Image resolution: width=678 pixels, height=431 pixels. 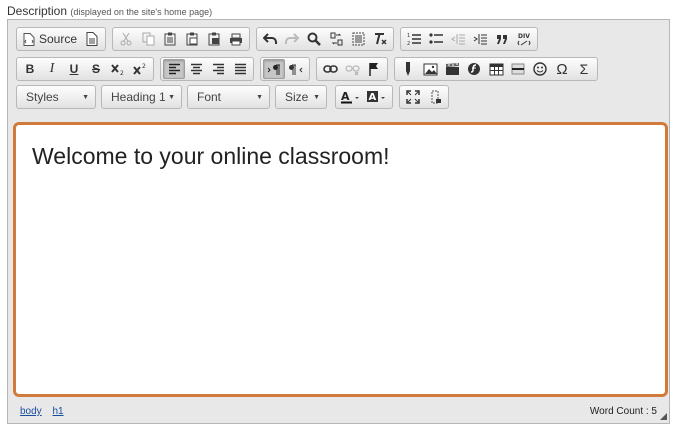 I want to click on maximize-button, so click(x=413, y=97).